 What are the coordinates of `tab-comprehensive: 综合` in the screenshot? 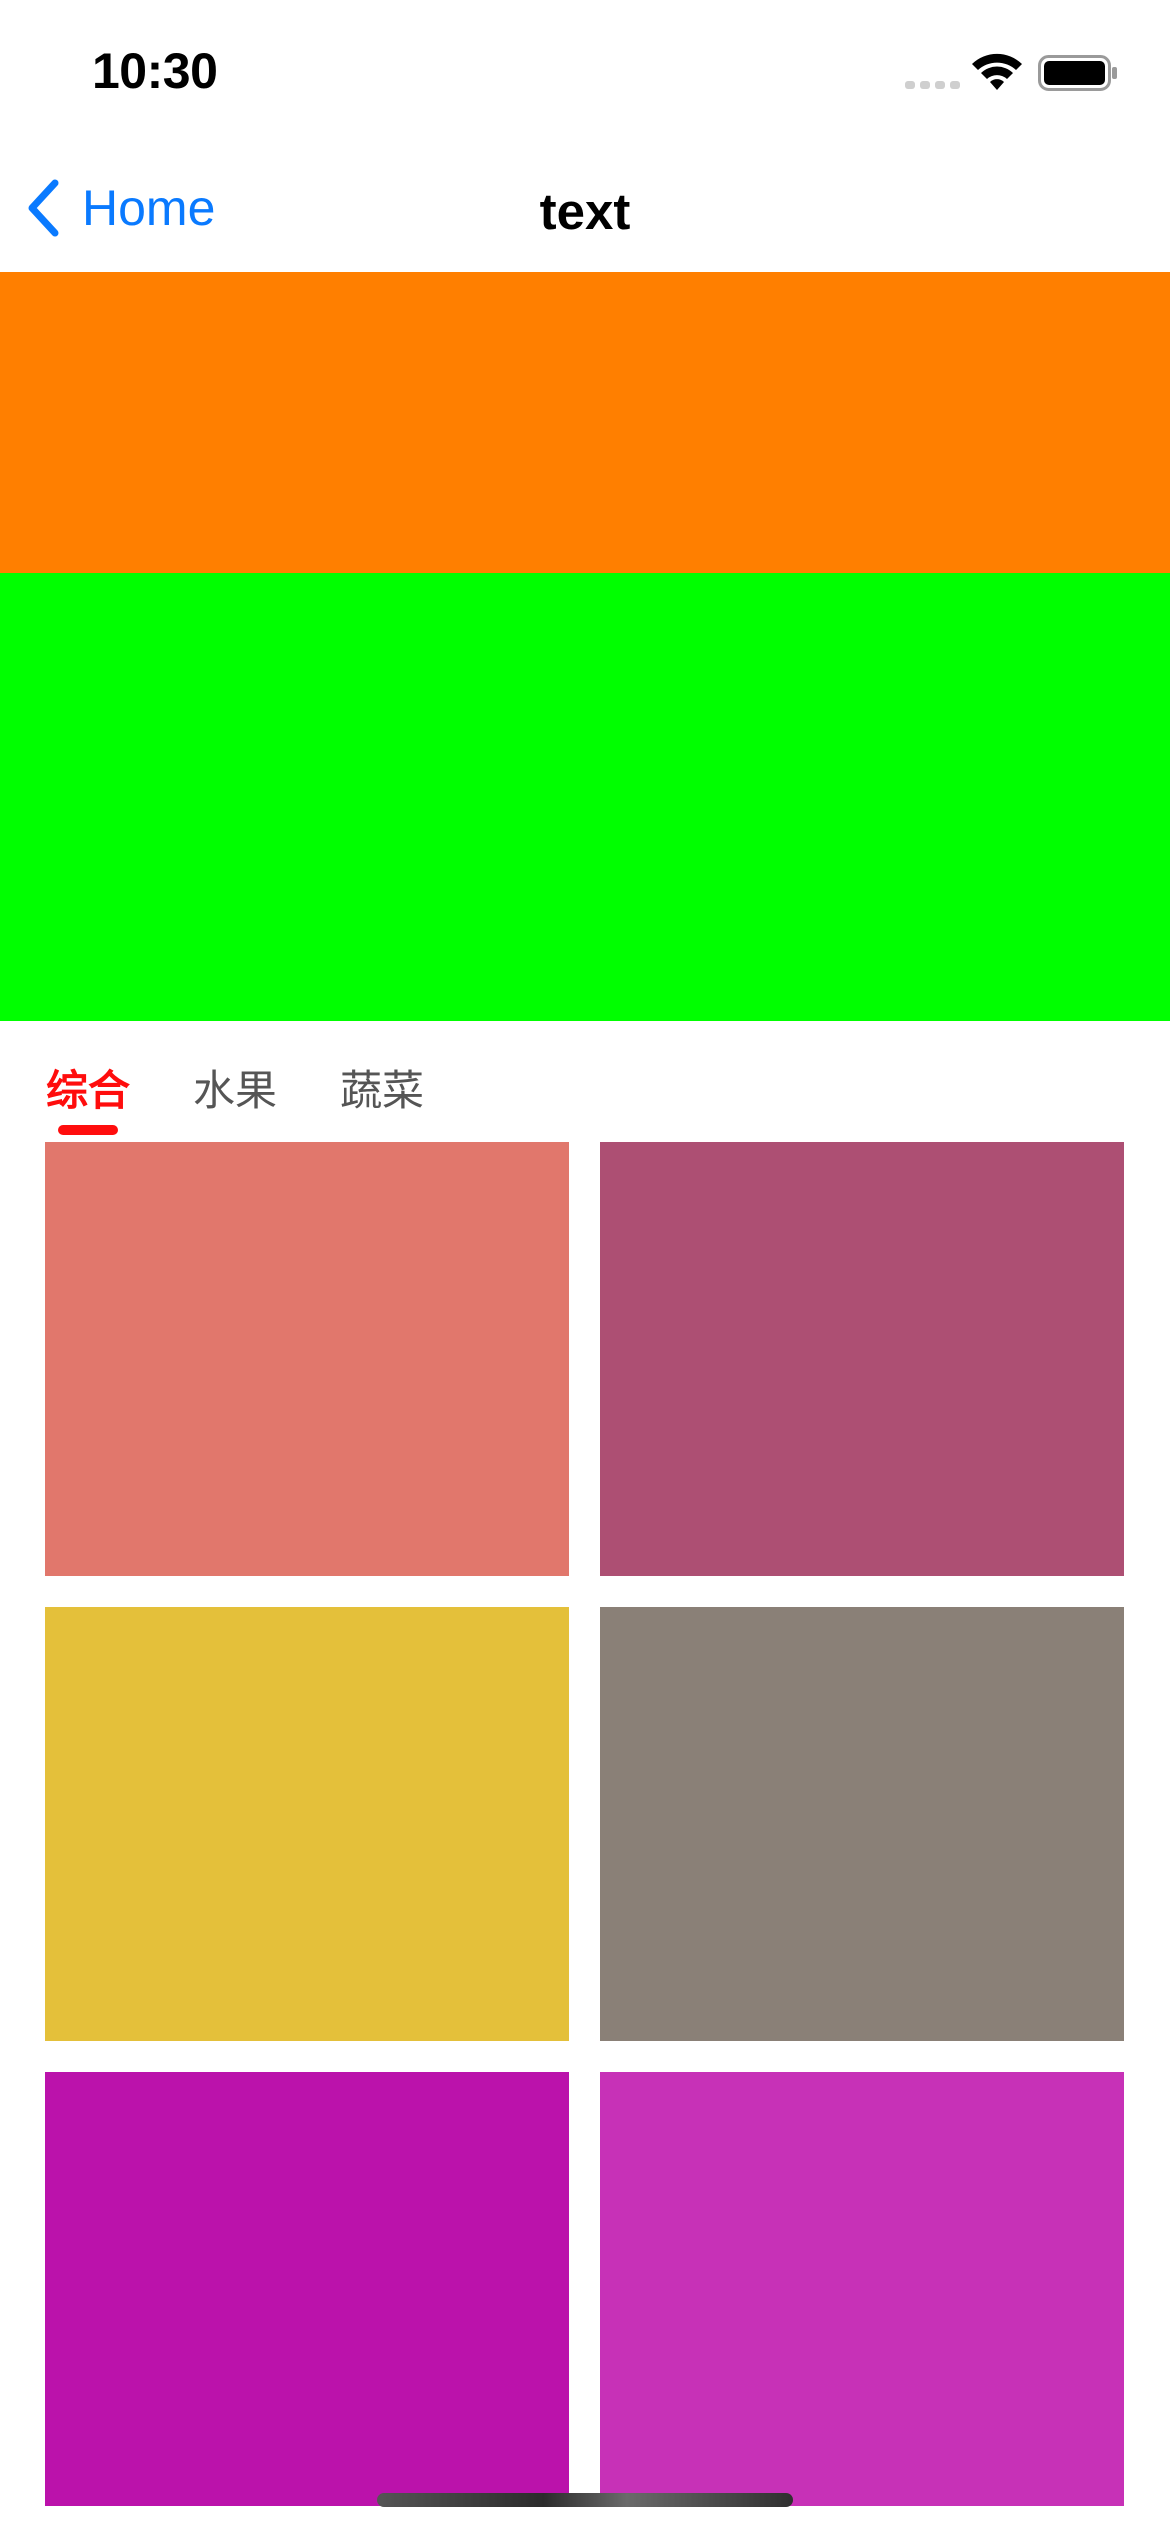 It's located at (88, 1087).